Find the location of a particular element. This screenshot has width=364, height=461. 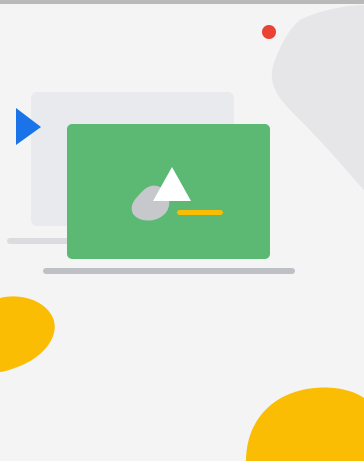

red-dot-icon is located at coordinates (269, 32).